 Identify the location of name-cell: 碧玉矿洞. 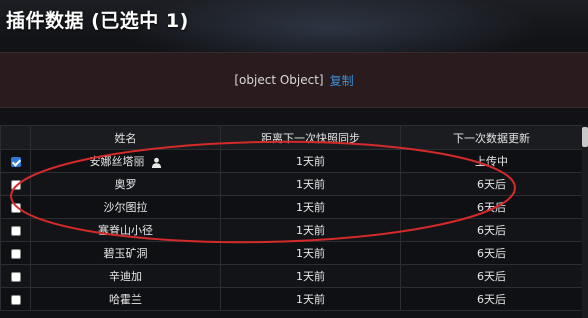
(125, 253).